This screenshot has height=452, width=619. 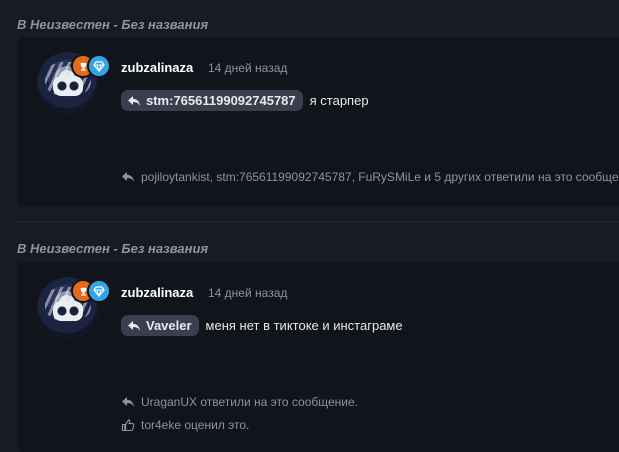 What do you see at coordinates (128, 425) in the screenshot?
I see `thumbs-up-icon` at bounding box center [128, 425].